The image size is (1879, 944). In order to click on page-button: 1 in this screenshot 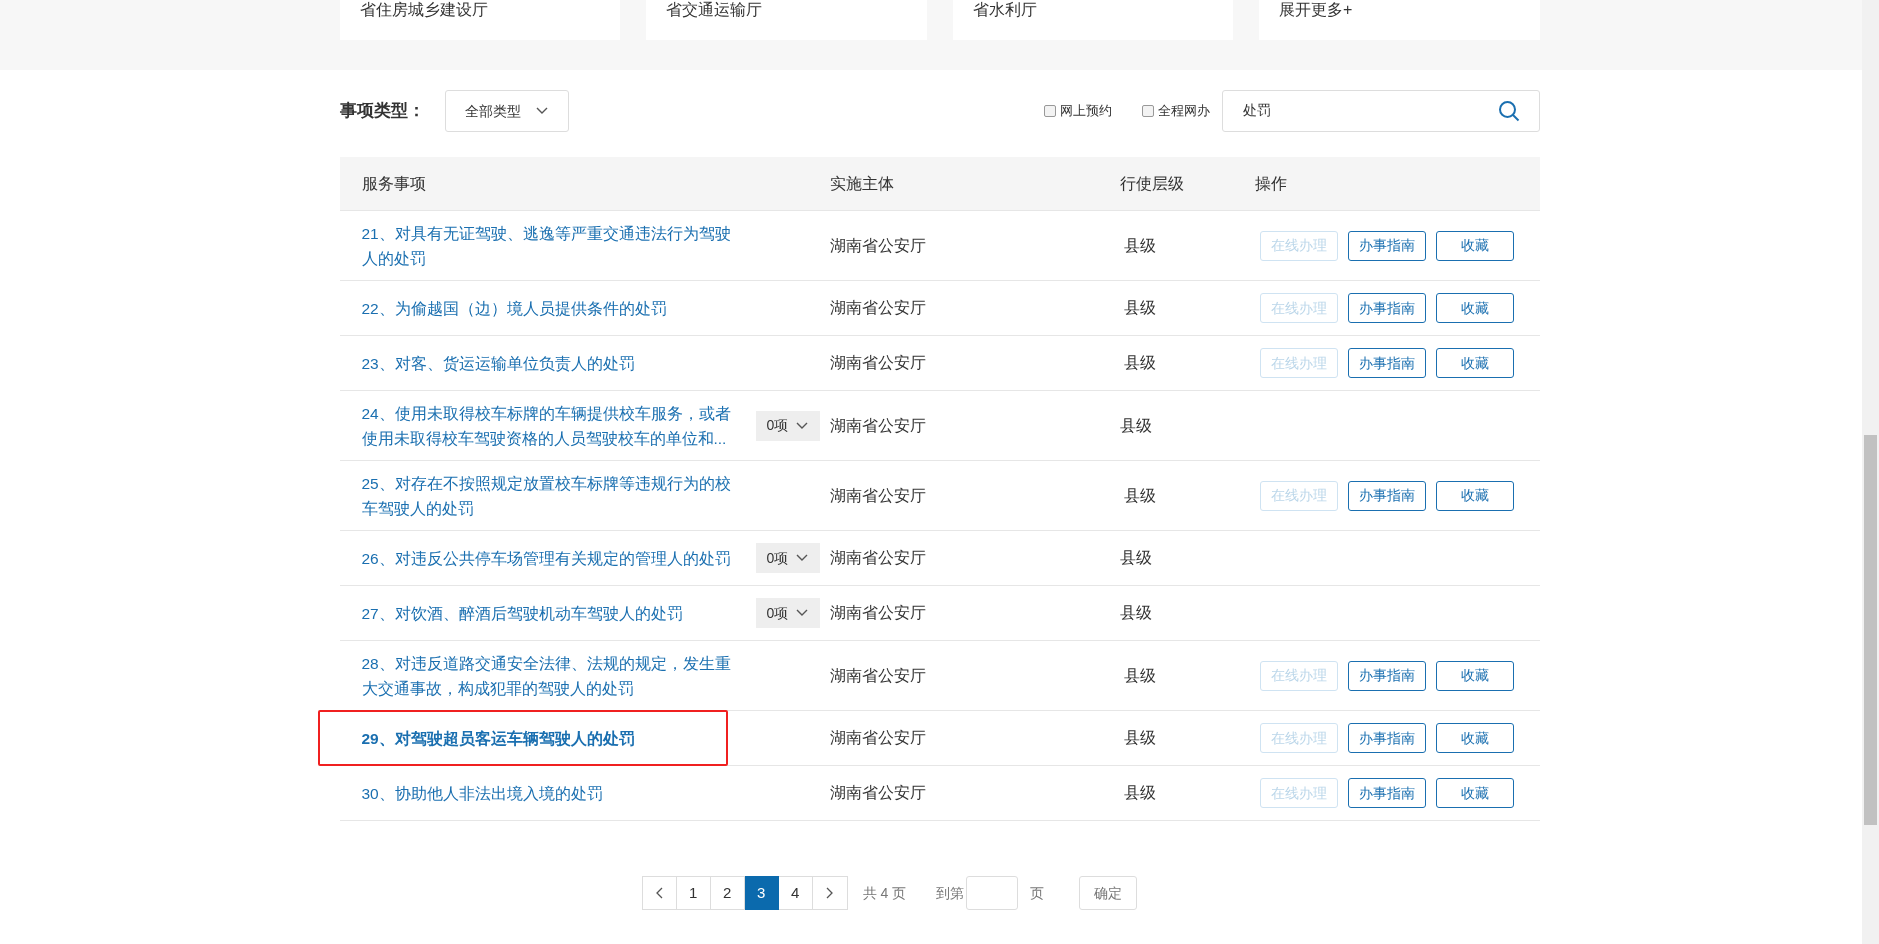, I will do `click(693, 893)`.